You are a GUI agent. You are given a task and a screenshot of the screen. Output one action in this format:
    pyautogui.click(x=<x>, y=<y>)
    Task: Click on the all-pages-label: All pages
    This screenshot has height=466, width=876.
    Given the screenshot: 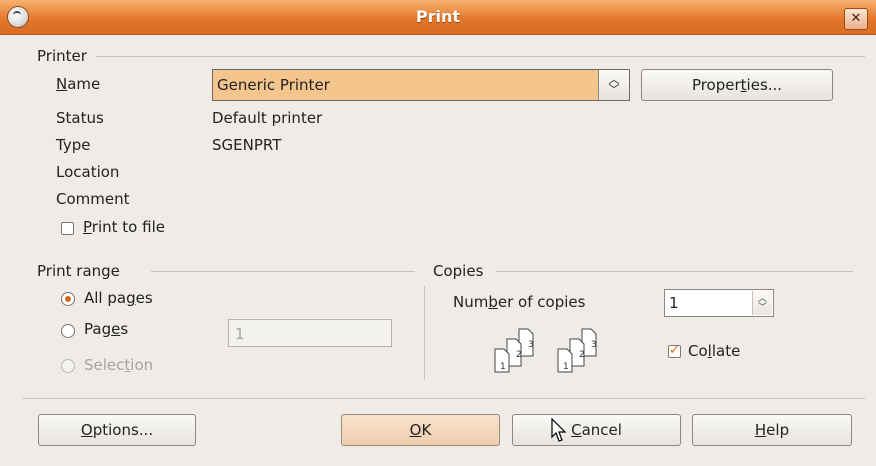 What is the action you would take?
    pyautogui.click(x=118, y=298)
    